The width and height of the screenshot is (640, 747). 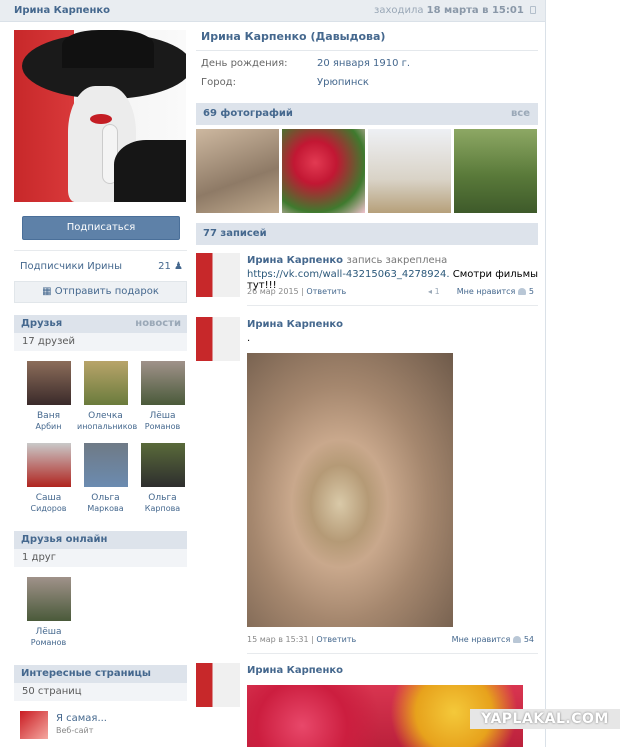 What do you see at coordinates (545, 719) in the screenshot?
I see `watermark: YAPLAKAL.COM` at bounding box center [545, 719].